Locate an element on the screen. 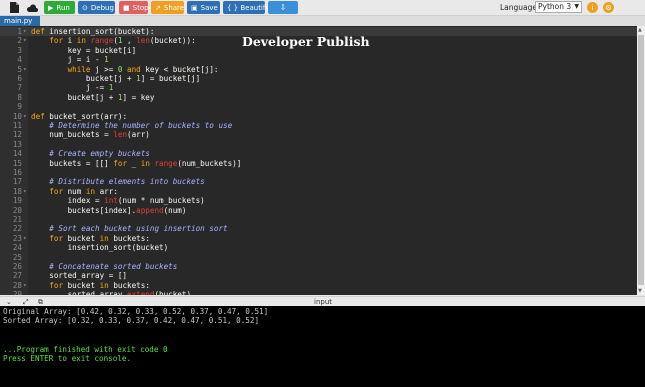 Image resolution: width=645 pixels, height=387 pixels. code-line: 13 is located at coordinates (322, 144).